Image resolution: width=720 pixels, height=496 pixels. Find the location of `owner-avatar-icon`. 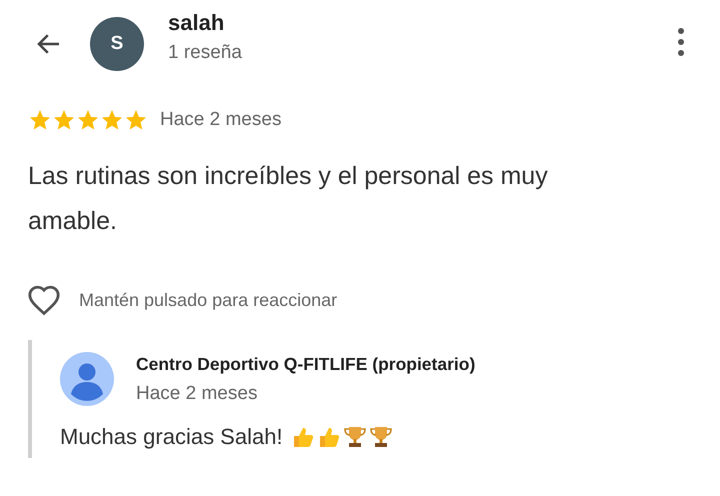

owner-avatar-icon is located at coordinates (87, 379).